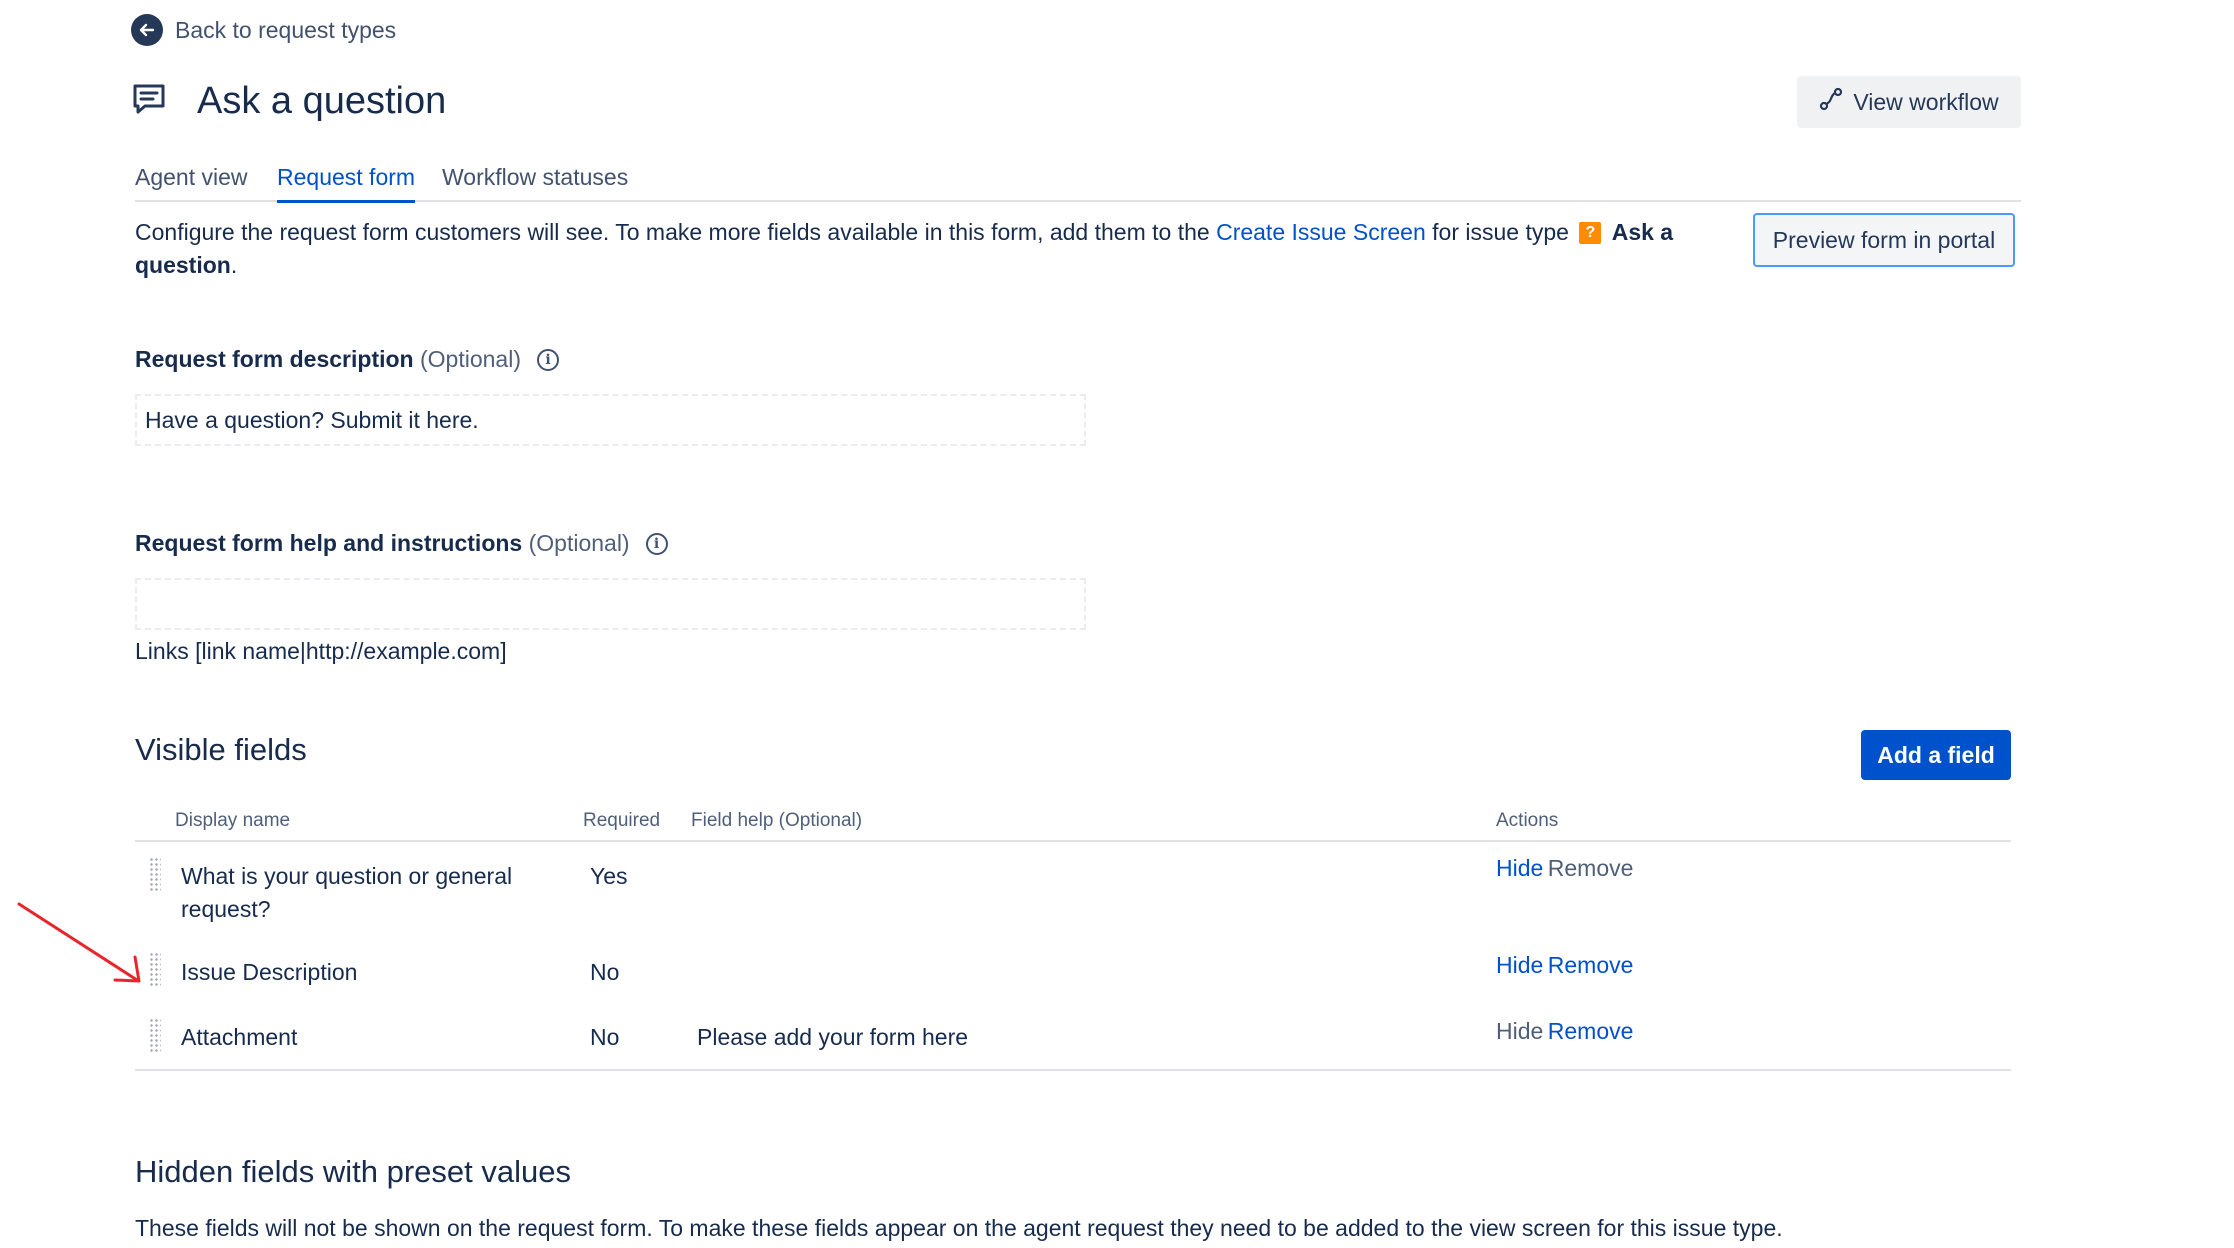 Image resolution: width=2234 pixels, height=1248 pixels. What do you see at coordinates (322, 101) in the screenshot?
I see `page-title: Ask a question` at bounding box center [322, 101].